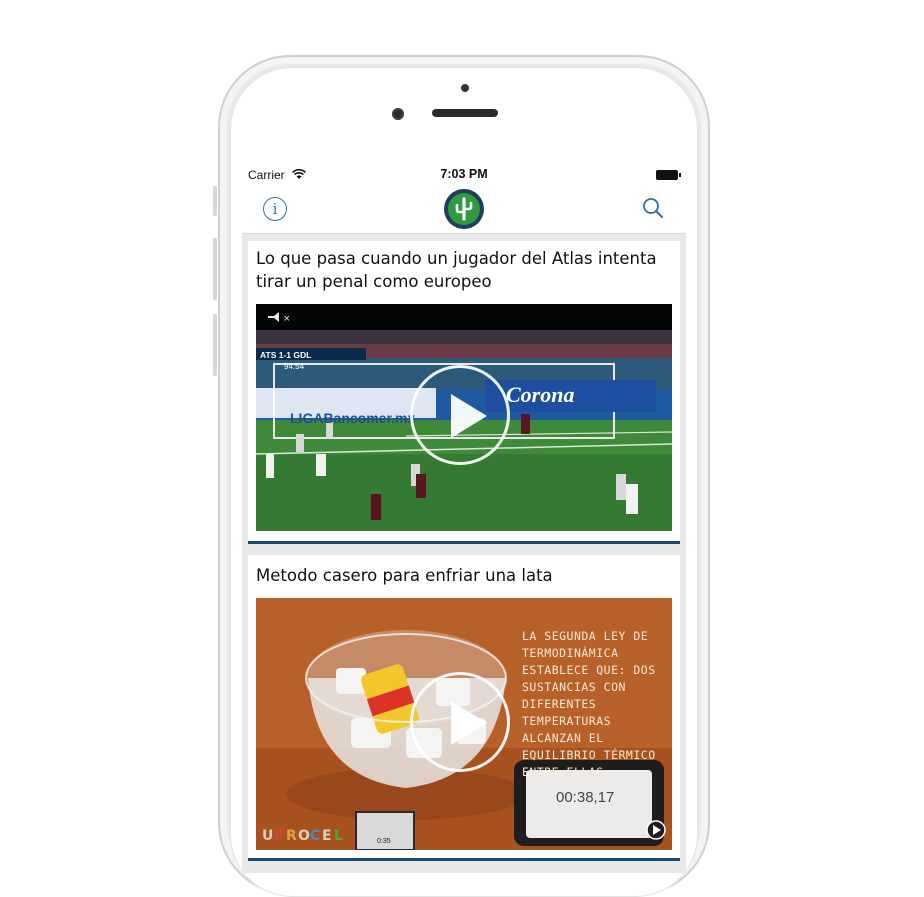 This screenshot has width=924, height=897. What do you see at coordinates (384, 841) in the screenshot?
I see `preview-time: 0:35` at bounding box center [384, 841].